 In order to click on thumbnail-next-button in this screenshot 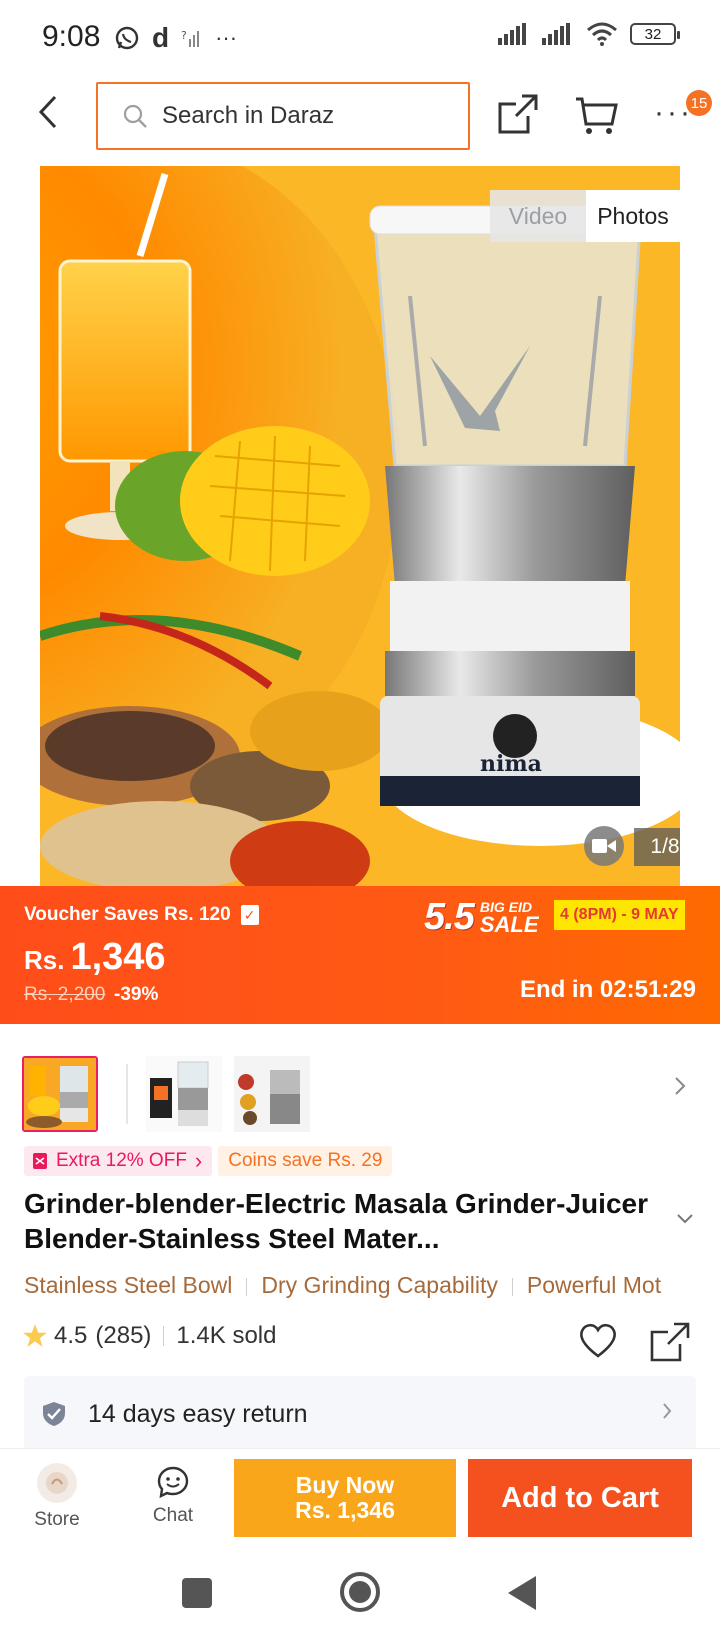, I will do `click(680, 1088)`.